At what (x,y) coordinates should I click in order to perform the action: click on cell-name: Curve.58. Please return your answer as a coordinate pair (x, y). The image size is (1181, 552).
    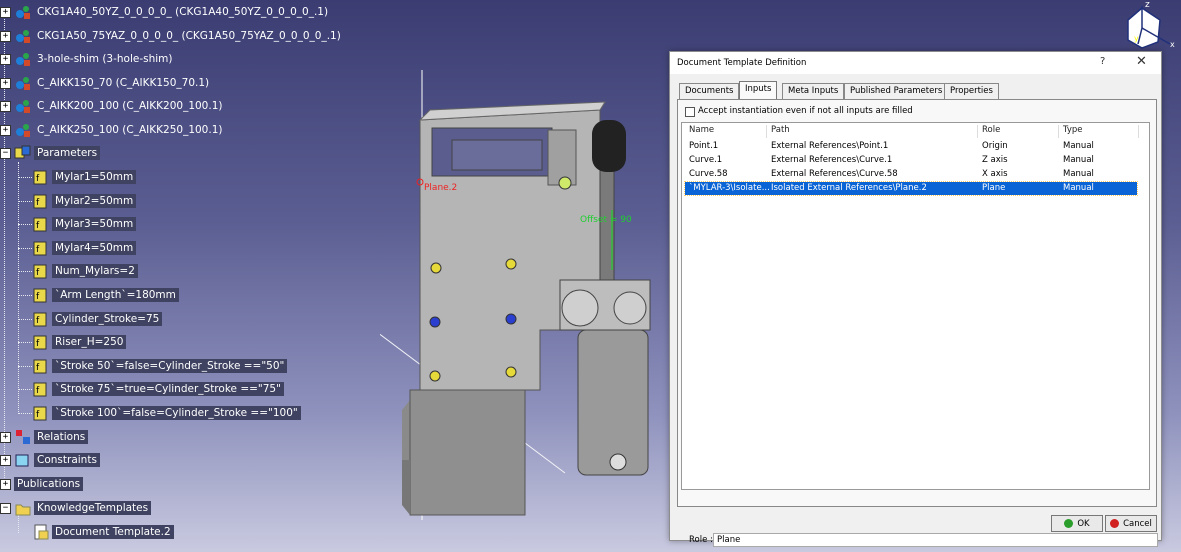
    Looking at the image, I should click on (708, 174).